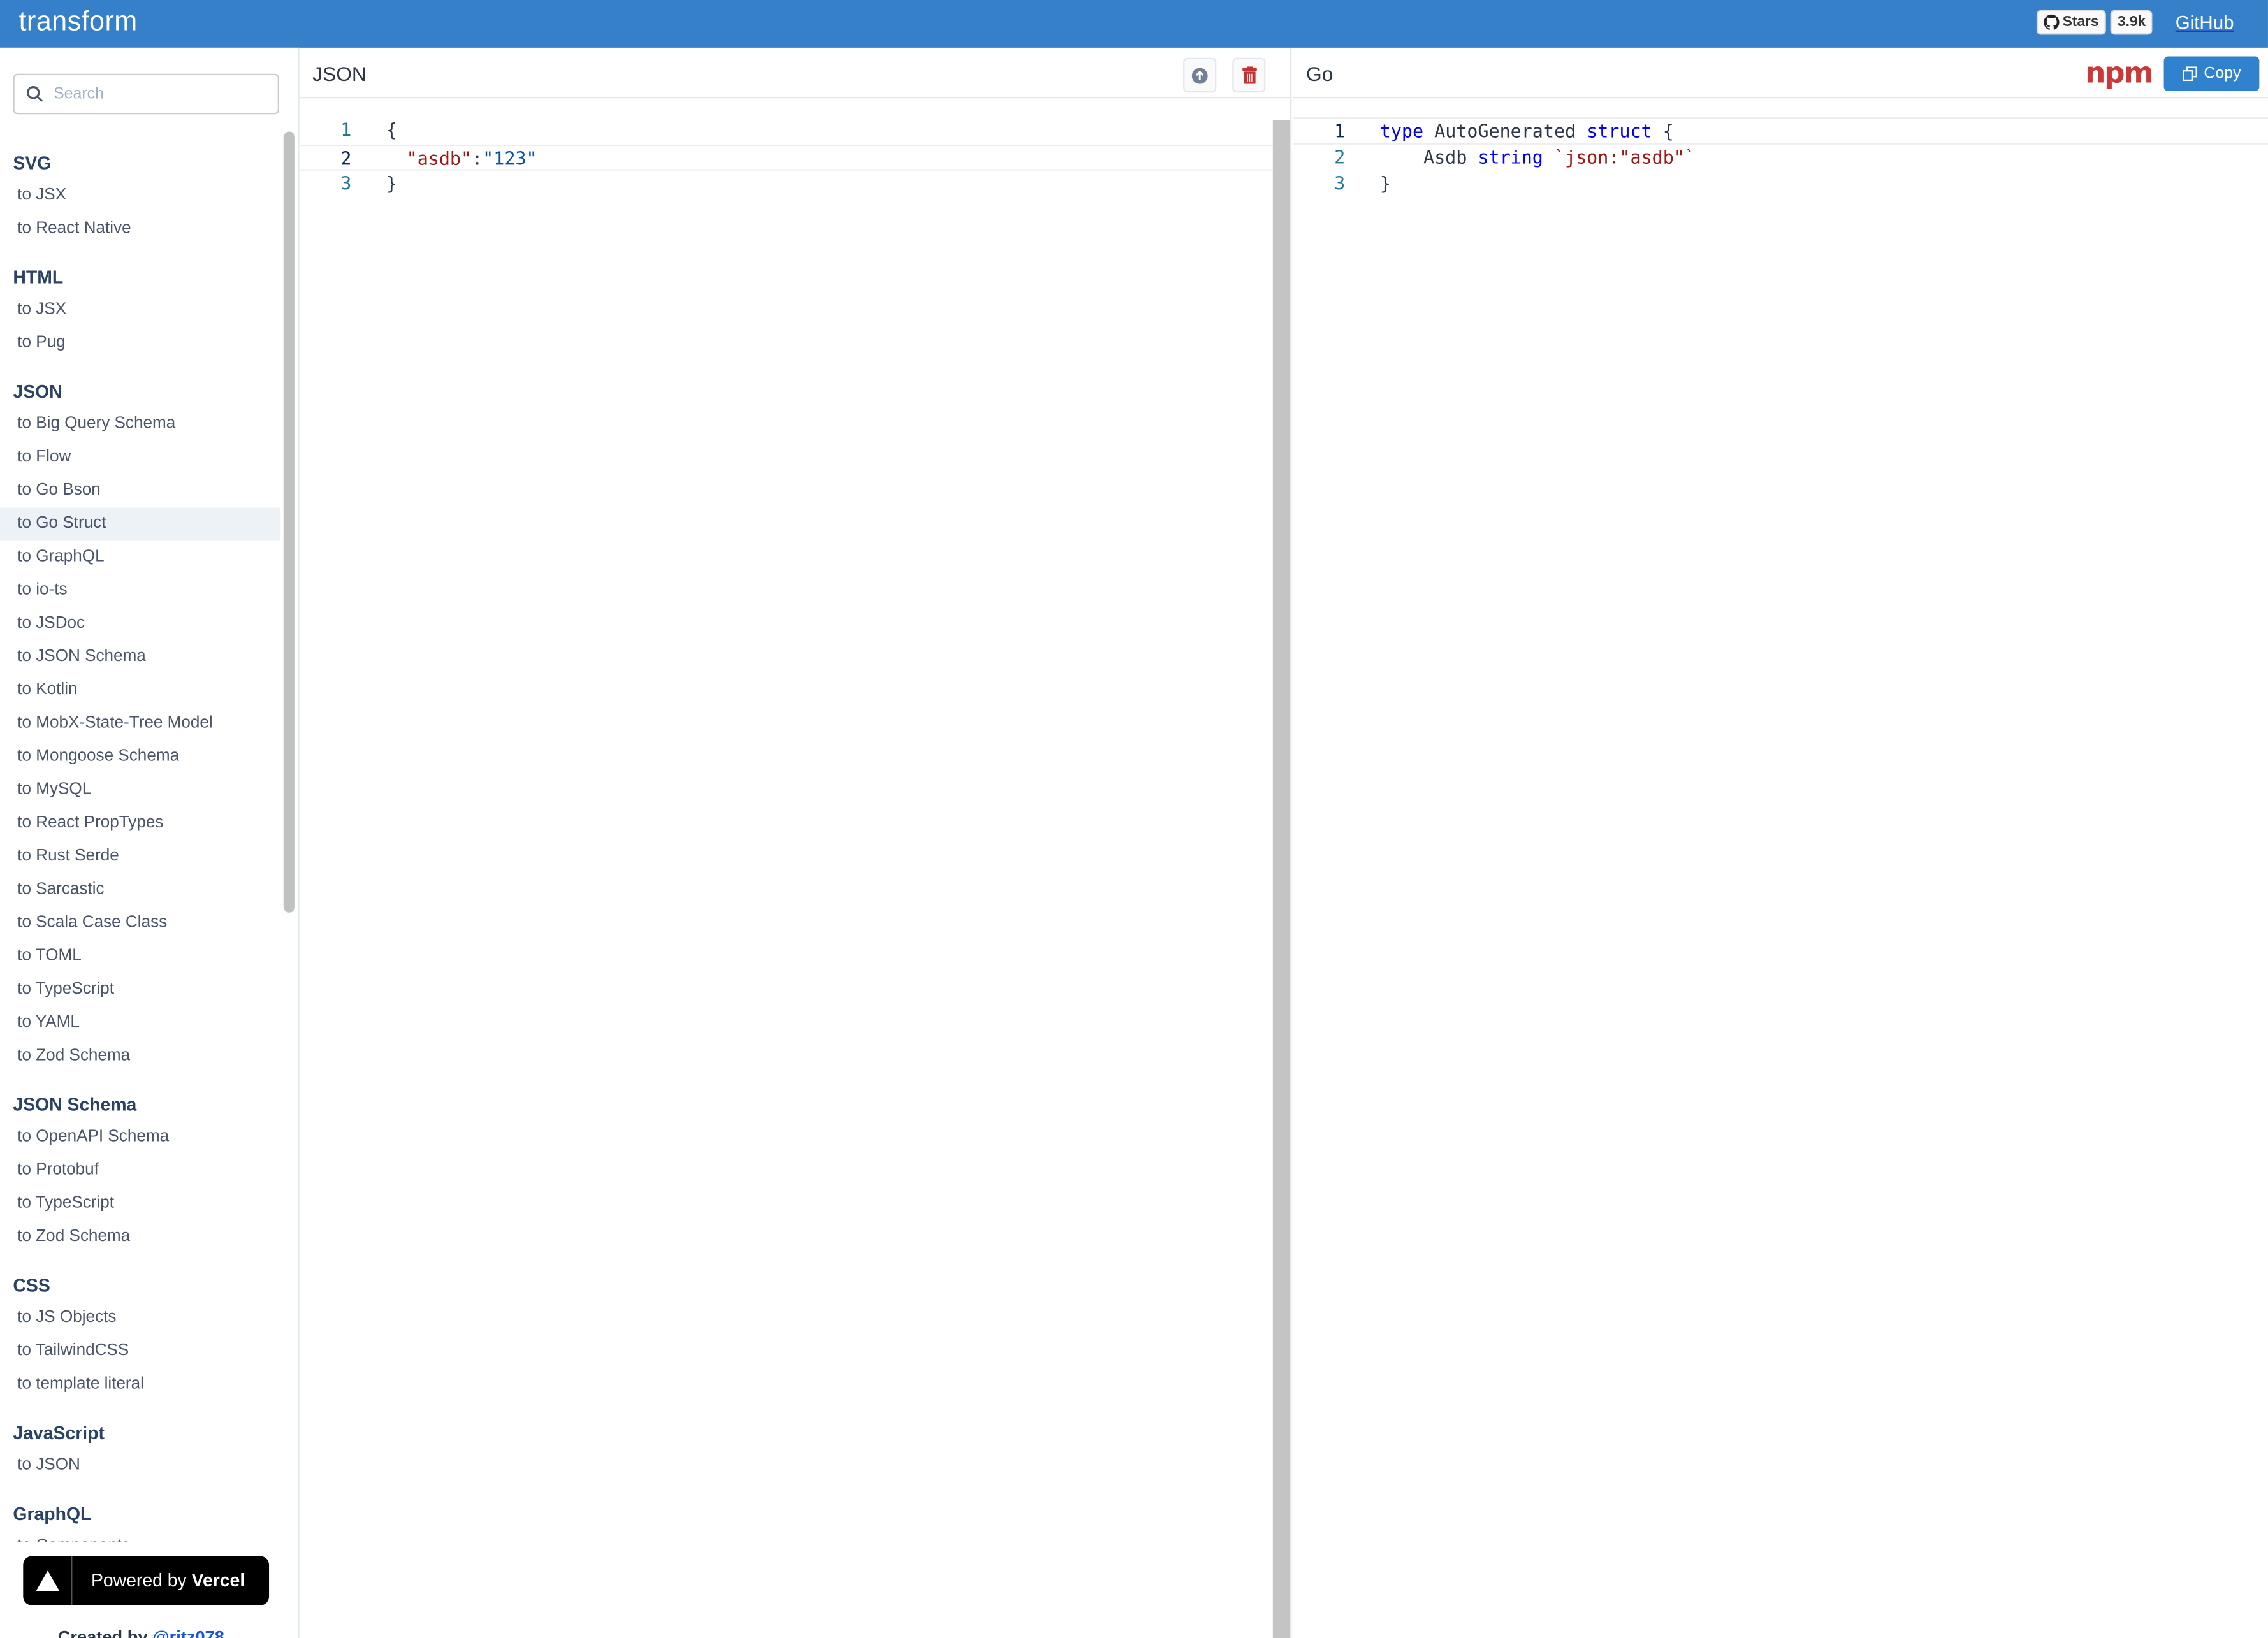 The height and width of the screenshot is (1638, 2268). I want to click on sidebar-item: to JSON, so click(140, 1465).